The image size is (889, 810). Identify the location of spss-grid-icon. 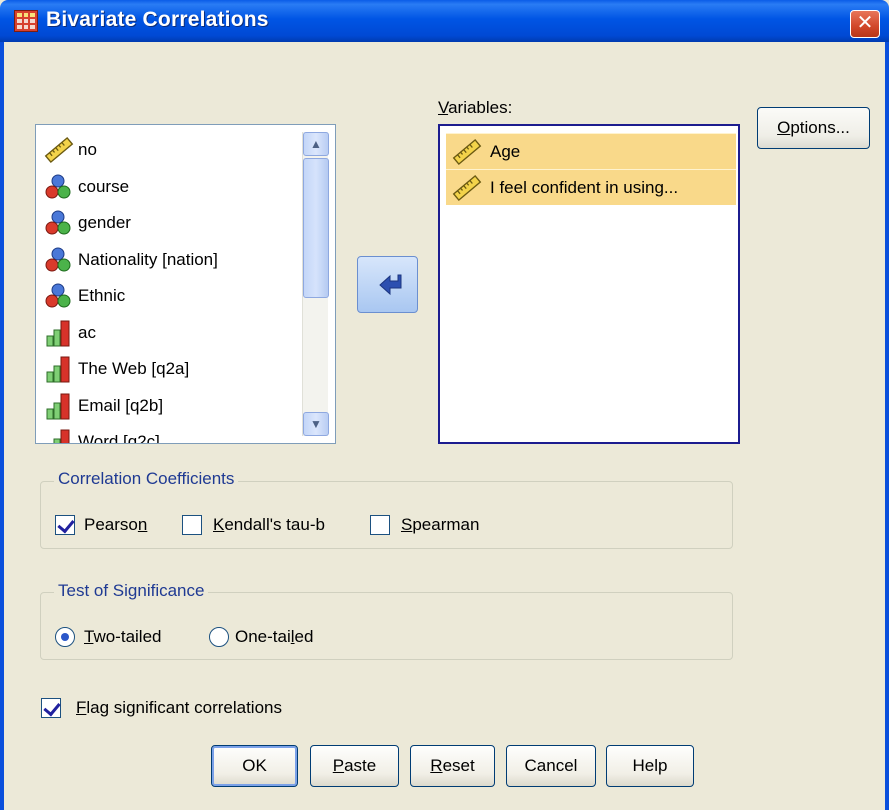
(26, 21).